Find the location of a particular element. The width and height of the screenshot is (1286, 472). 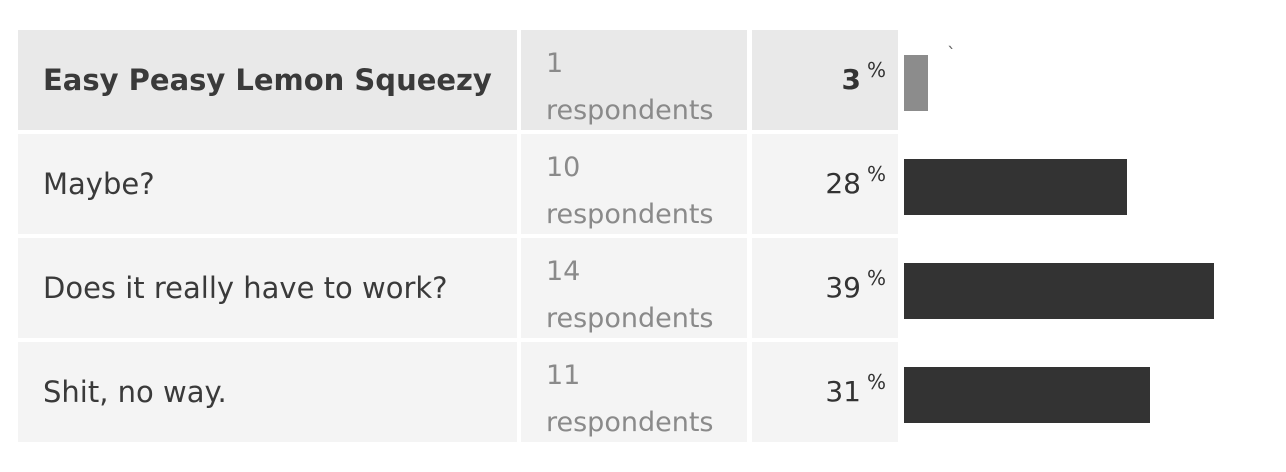

percent-cell: 39 % is located at coordinates (825, 288).